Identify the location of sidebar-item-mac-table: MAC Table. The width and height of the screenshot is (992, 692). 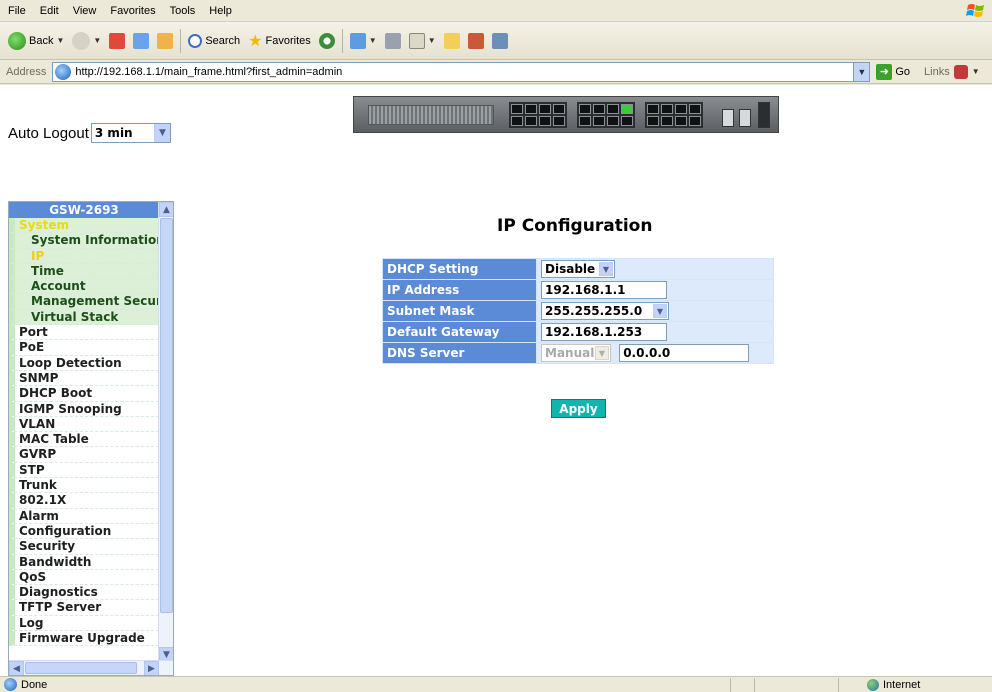
(84, 440).